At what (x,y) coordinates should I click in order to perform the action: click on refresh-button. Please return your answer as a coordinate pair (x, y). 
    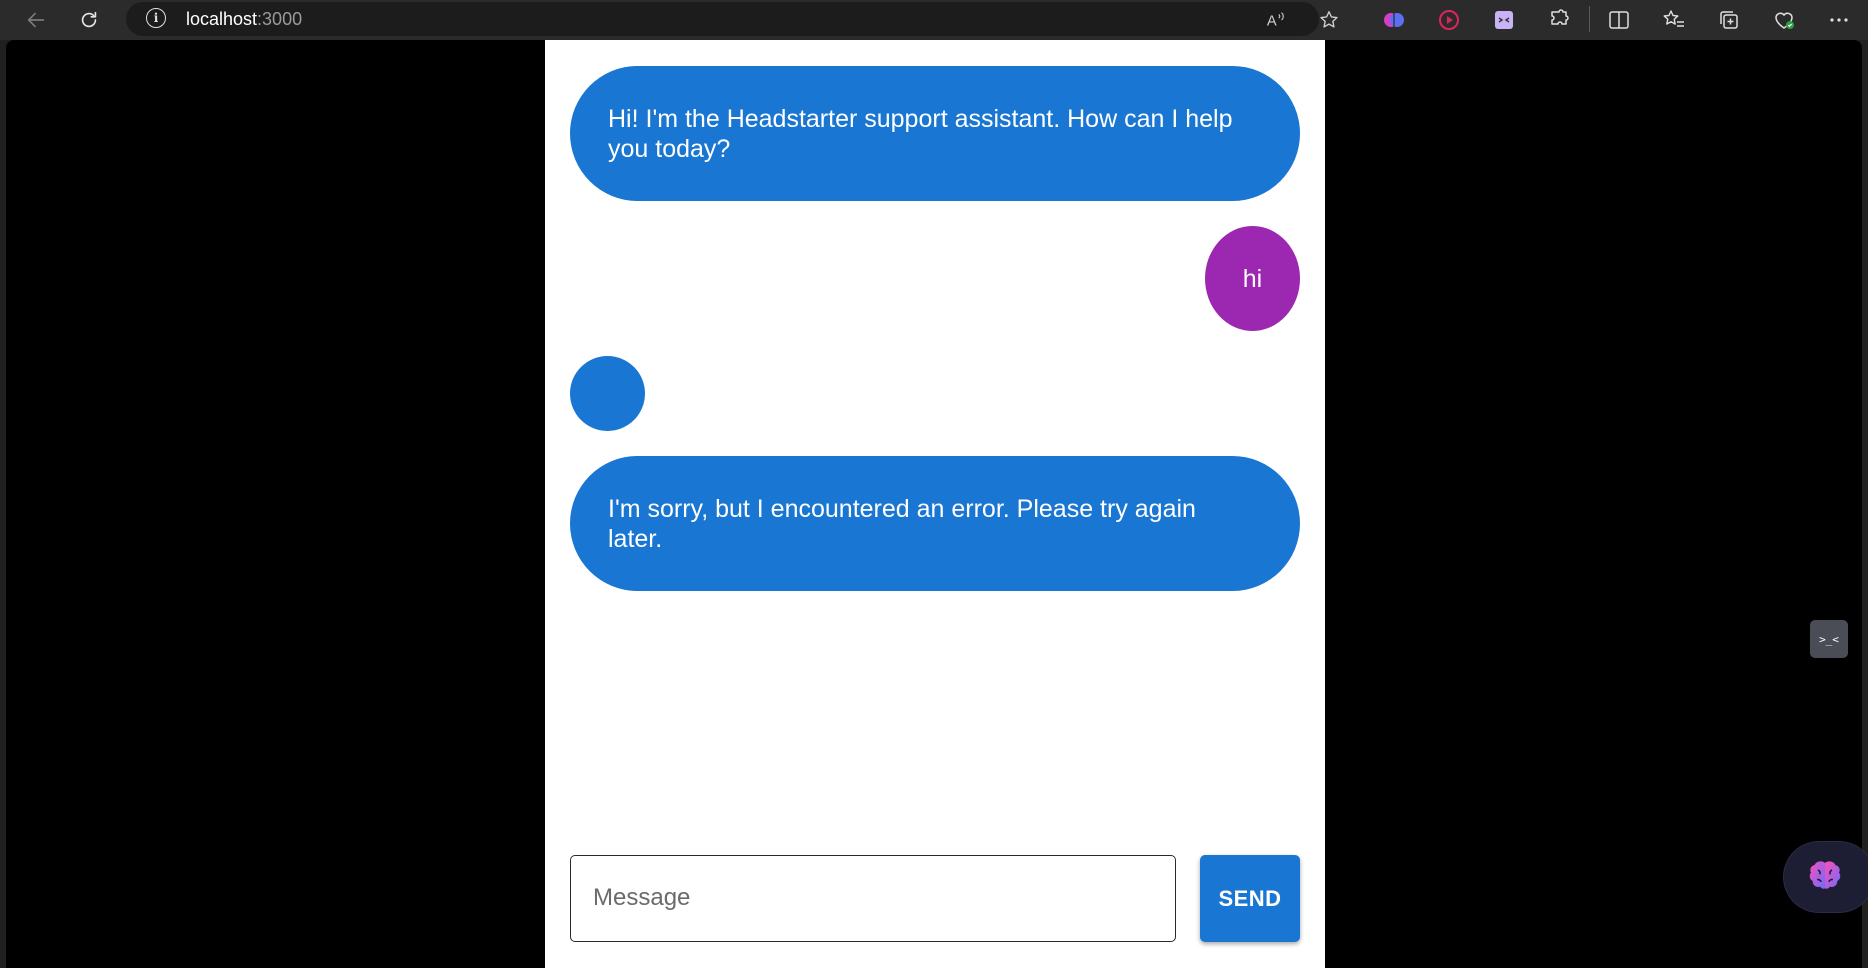
    Looking at the image, I should click on (89, 20).